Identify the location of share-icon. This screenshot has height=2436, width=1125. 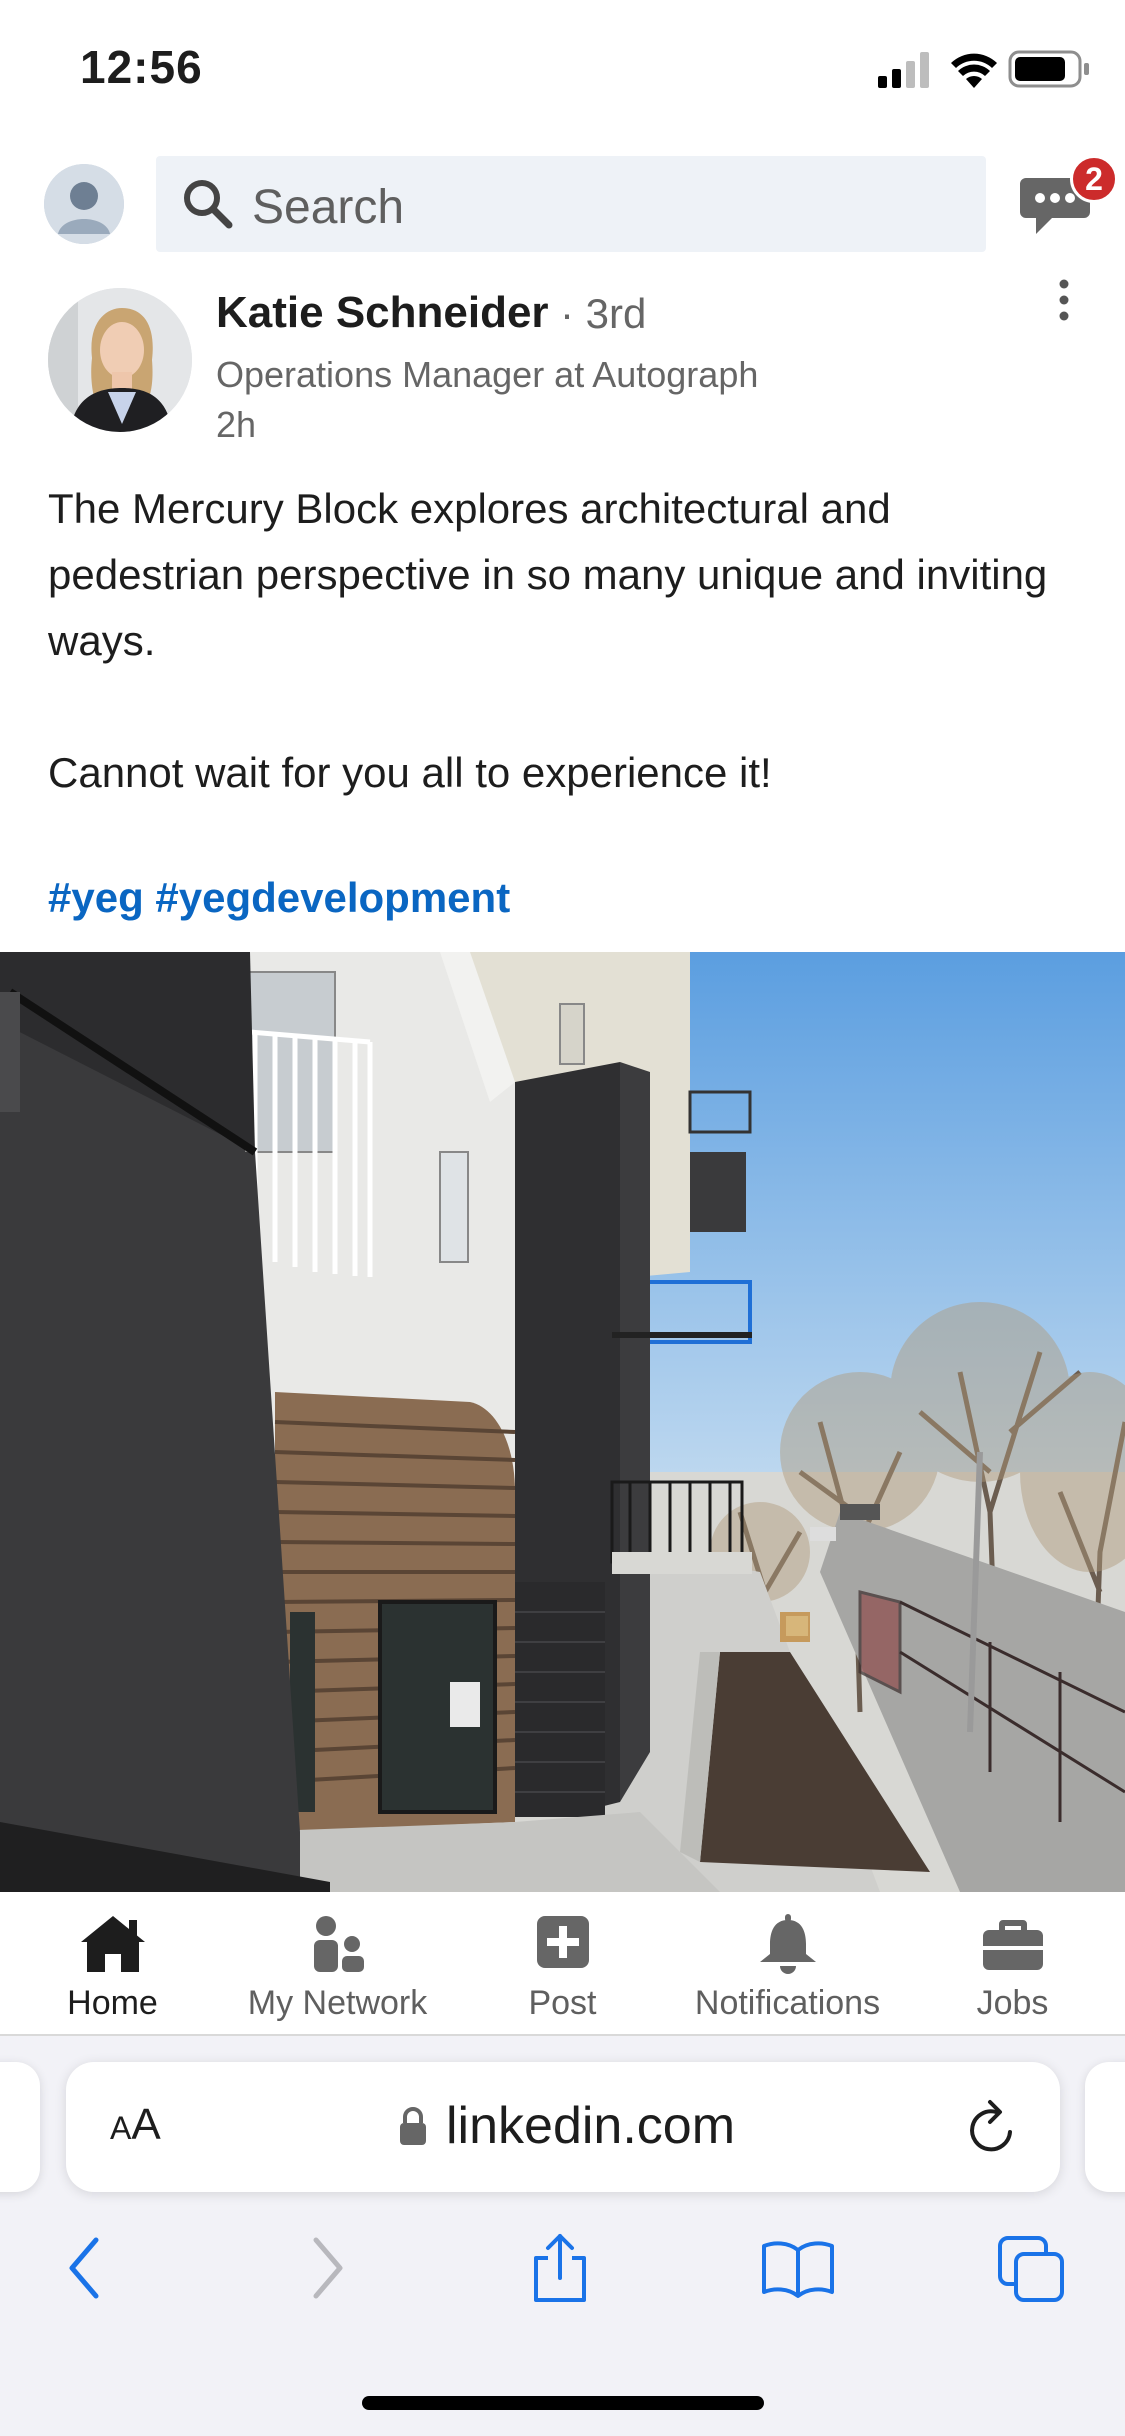
(560, 2268).